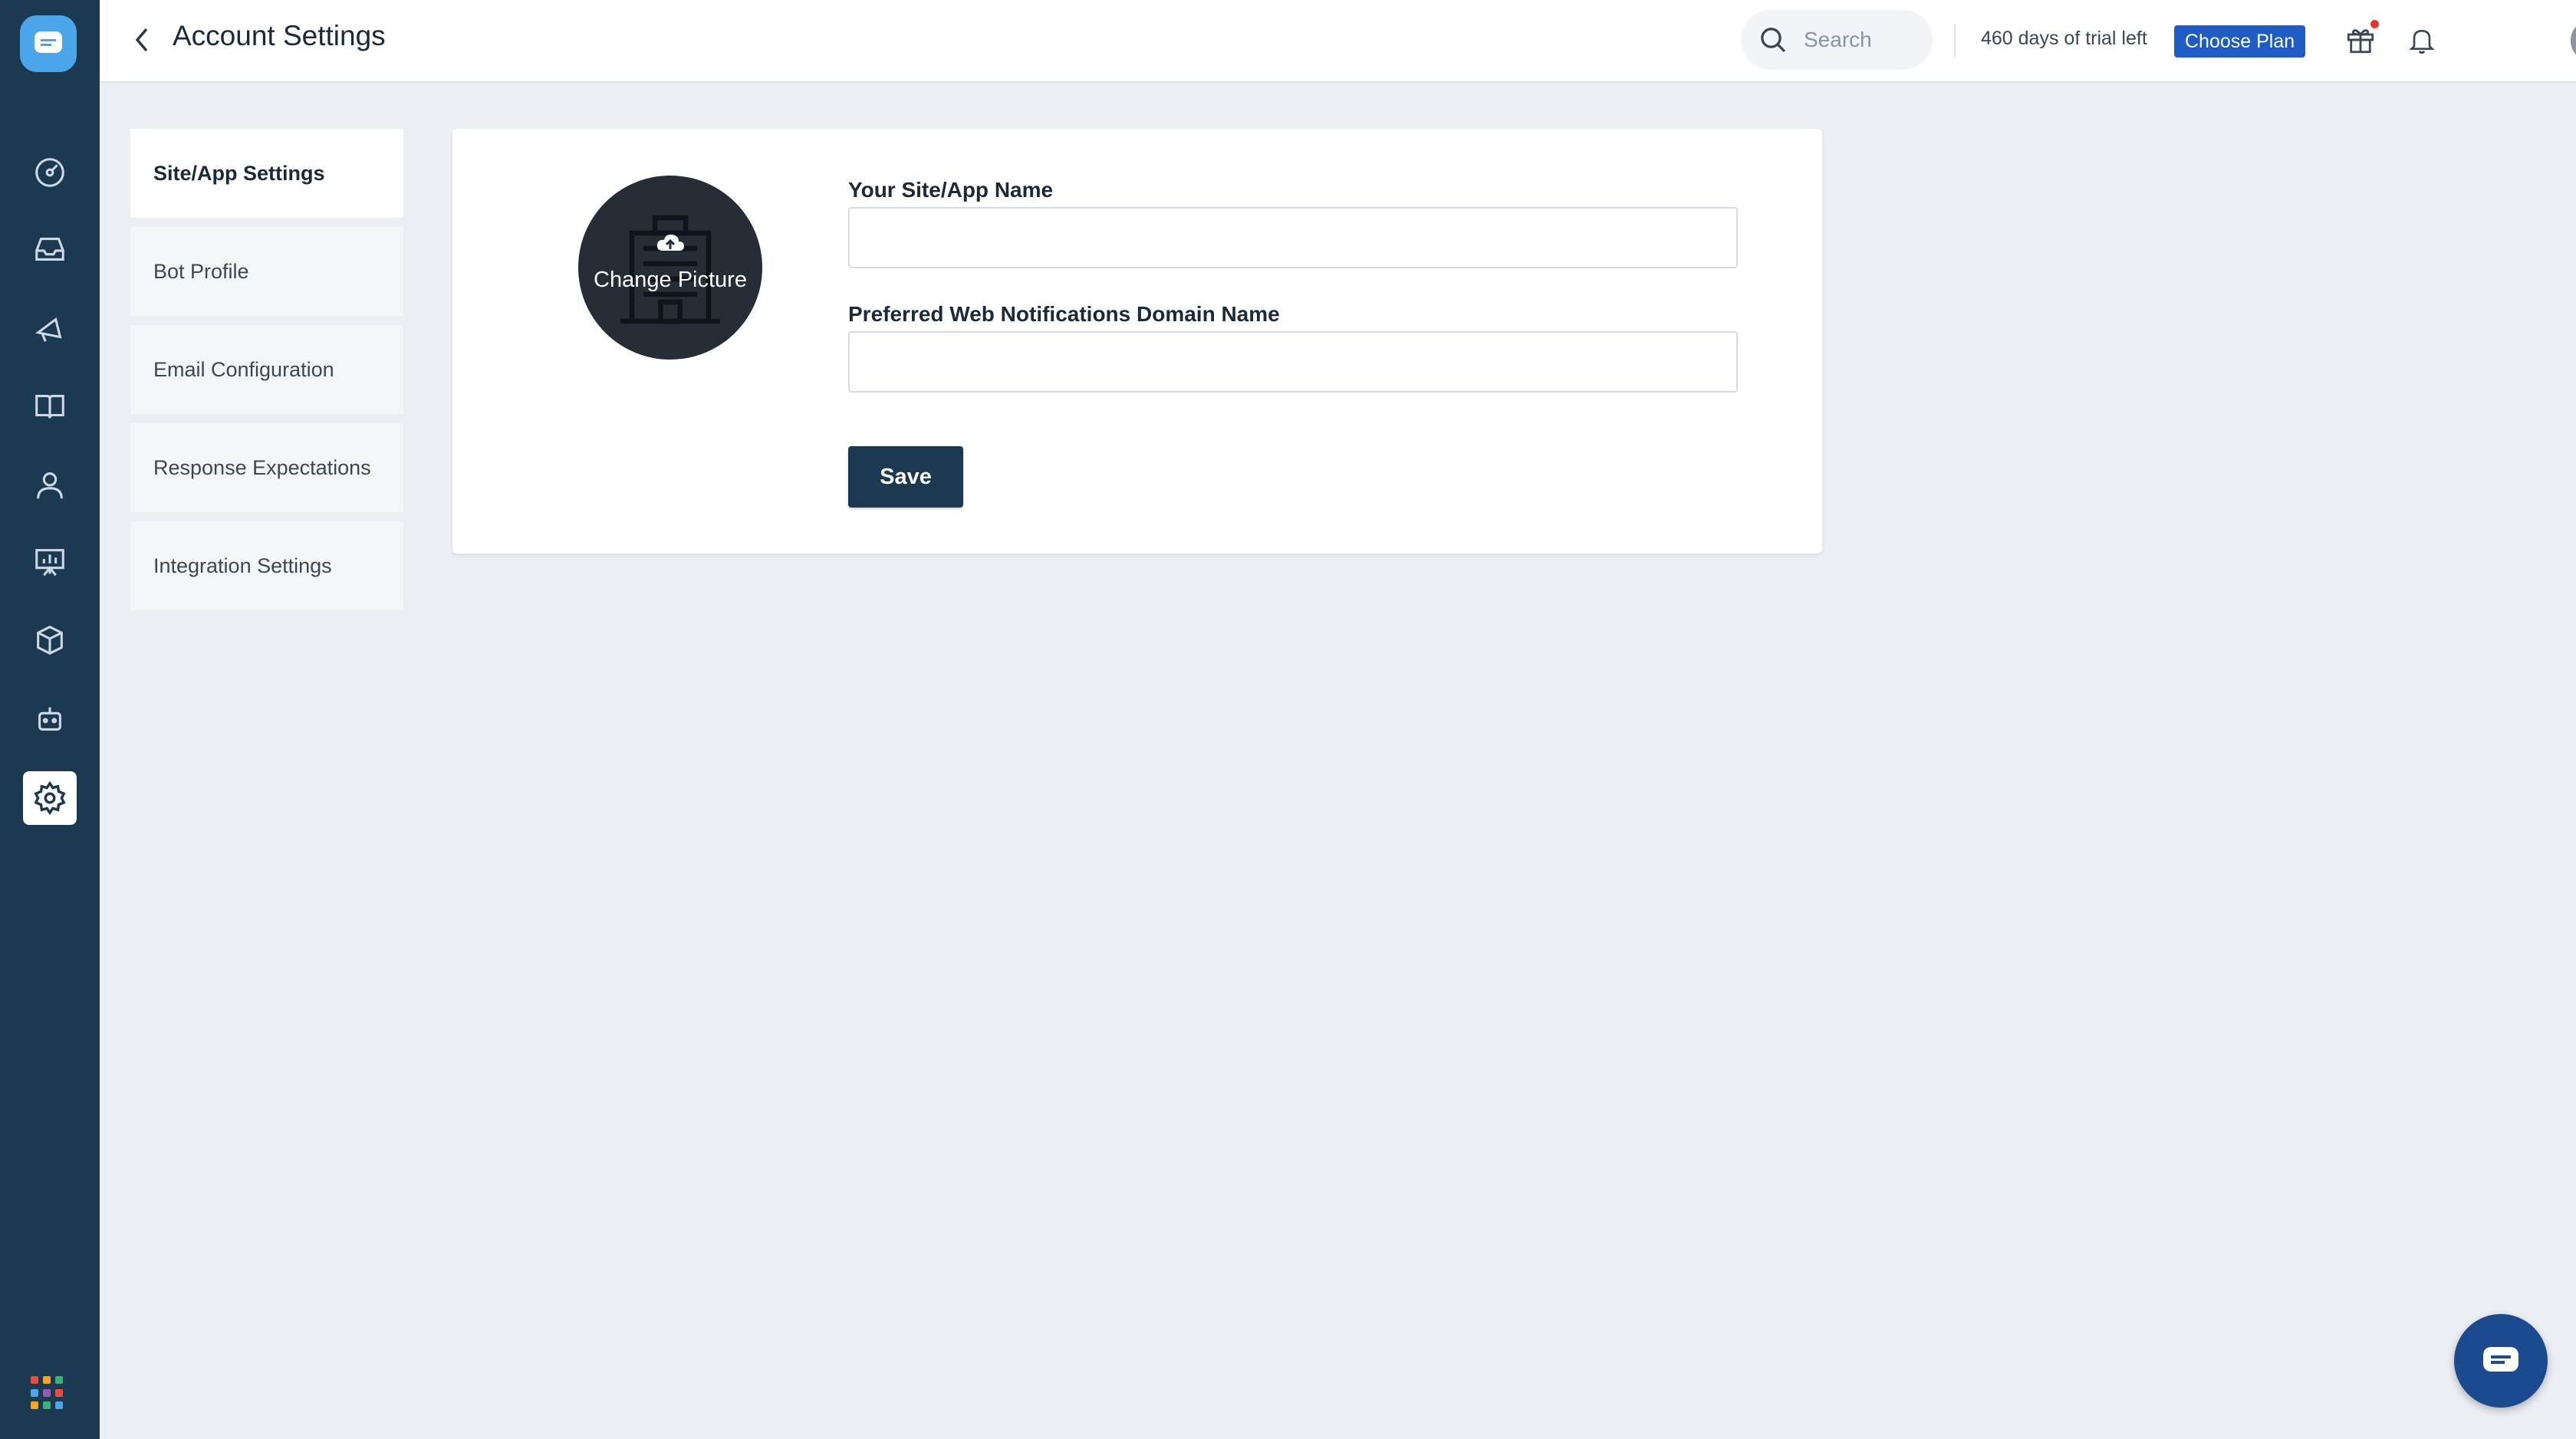  What do you see at coordinates (266, 565) in the screenshot?
I see `settings-nav-integration-settings: Integration Settings` at bounding box center [266, 565].